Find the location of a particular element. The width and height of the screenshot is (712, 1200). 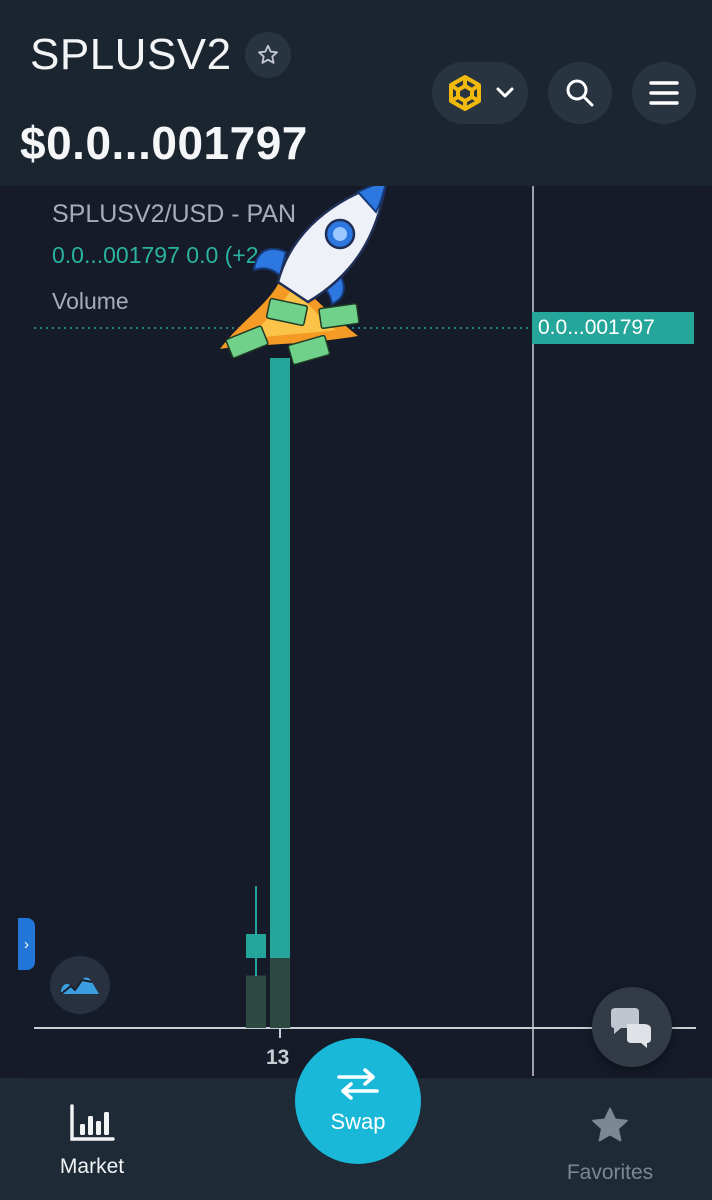

chat-bubbles-icon is located at coordinates (631, 1028).